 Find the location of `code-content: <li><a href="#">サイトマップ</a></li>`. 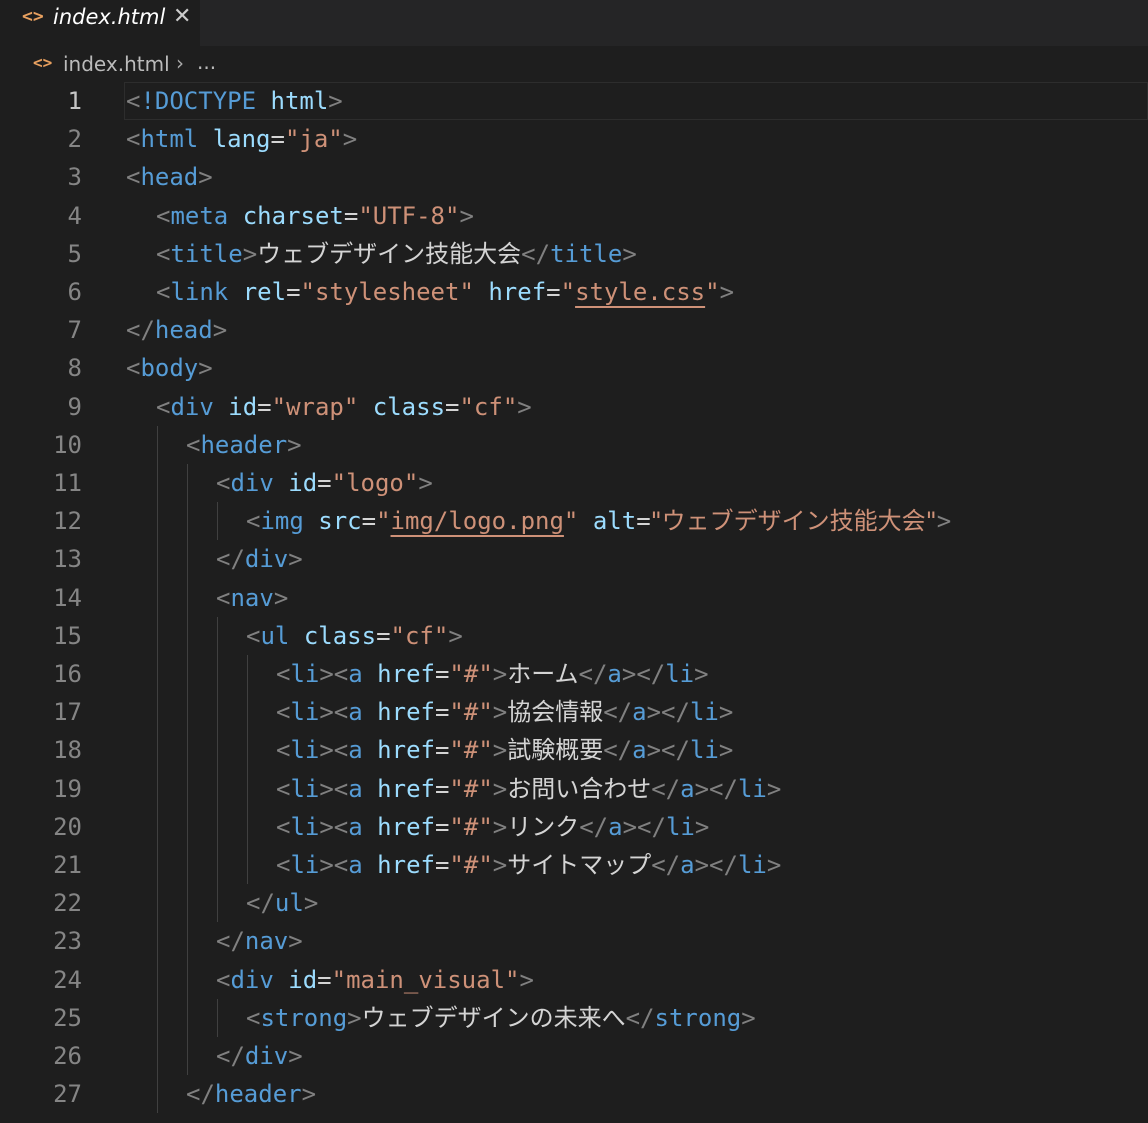

code-content: <li><a href="#">サイトマップ</a></li> is located at coordinates (528, 865).